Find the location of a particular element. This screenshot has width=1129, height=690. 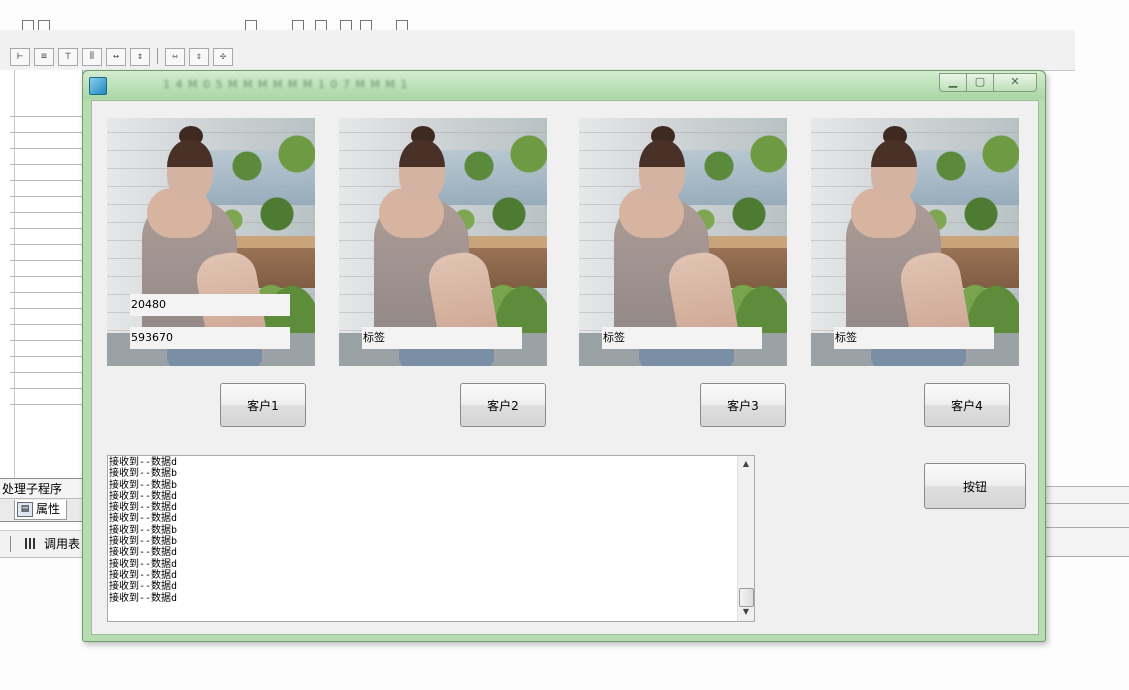

log-scrollbar: ▲ ▼ is located at coordinates (745, 538).